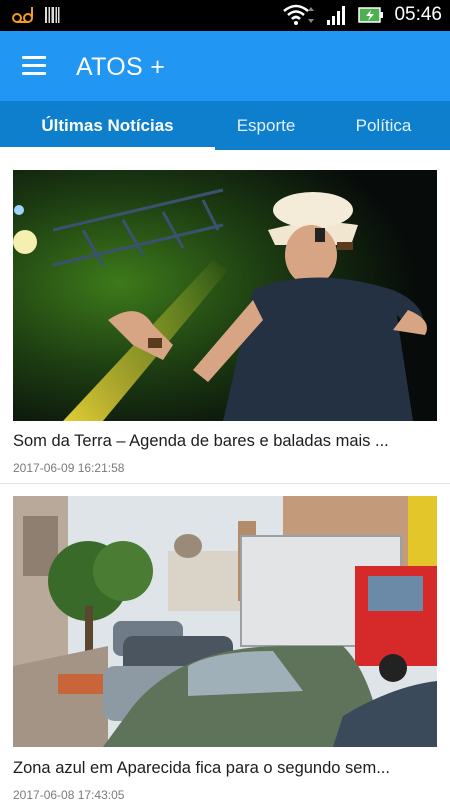 The height and width of the screenshot is (800, 450). What do you see at coordinates (69, 794) in the screenshot?
I see `article-date: 2017-06-08 17:43:05` at bounding box center [69, 794].